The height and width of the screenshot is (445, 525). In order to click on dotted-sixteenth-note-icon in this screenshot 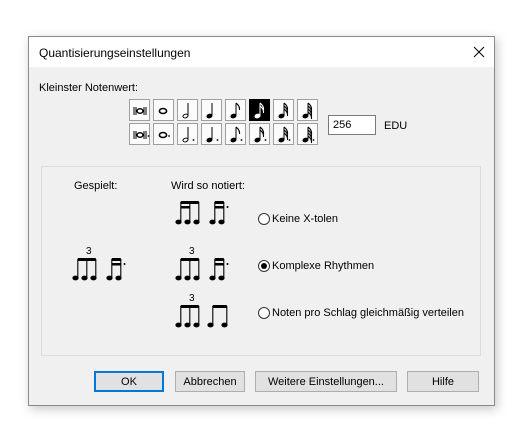, I will do `click(260, 134)`.